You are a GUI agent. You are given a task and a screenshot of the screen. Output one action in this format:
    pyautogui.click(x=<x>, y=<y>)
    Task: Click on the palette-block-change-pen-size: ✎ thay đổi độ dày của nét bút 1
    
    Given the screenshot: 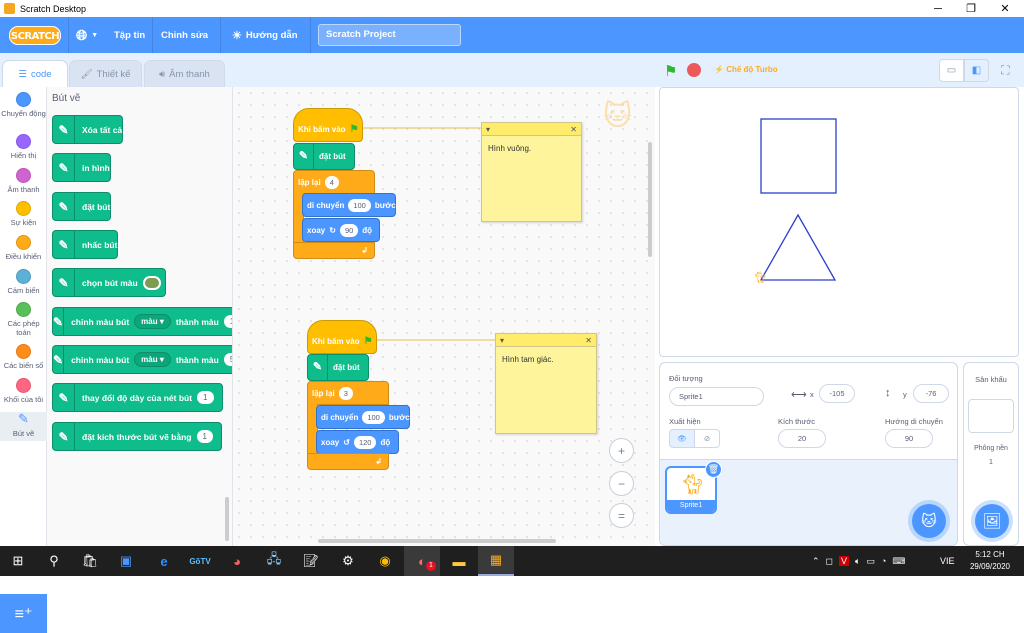 What is the action you would take?
    pyautogui.click(x=137, y=397)
    